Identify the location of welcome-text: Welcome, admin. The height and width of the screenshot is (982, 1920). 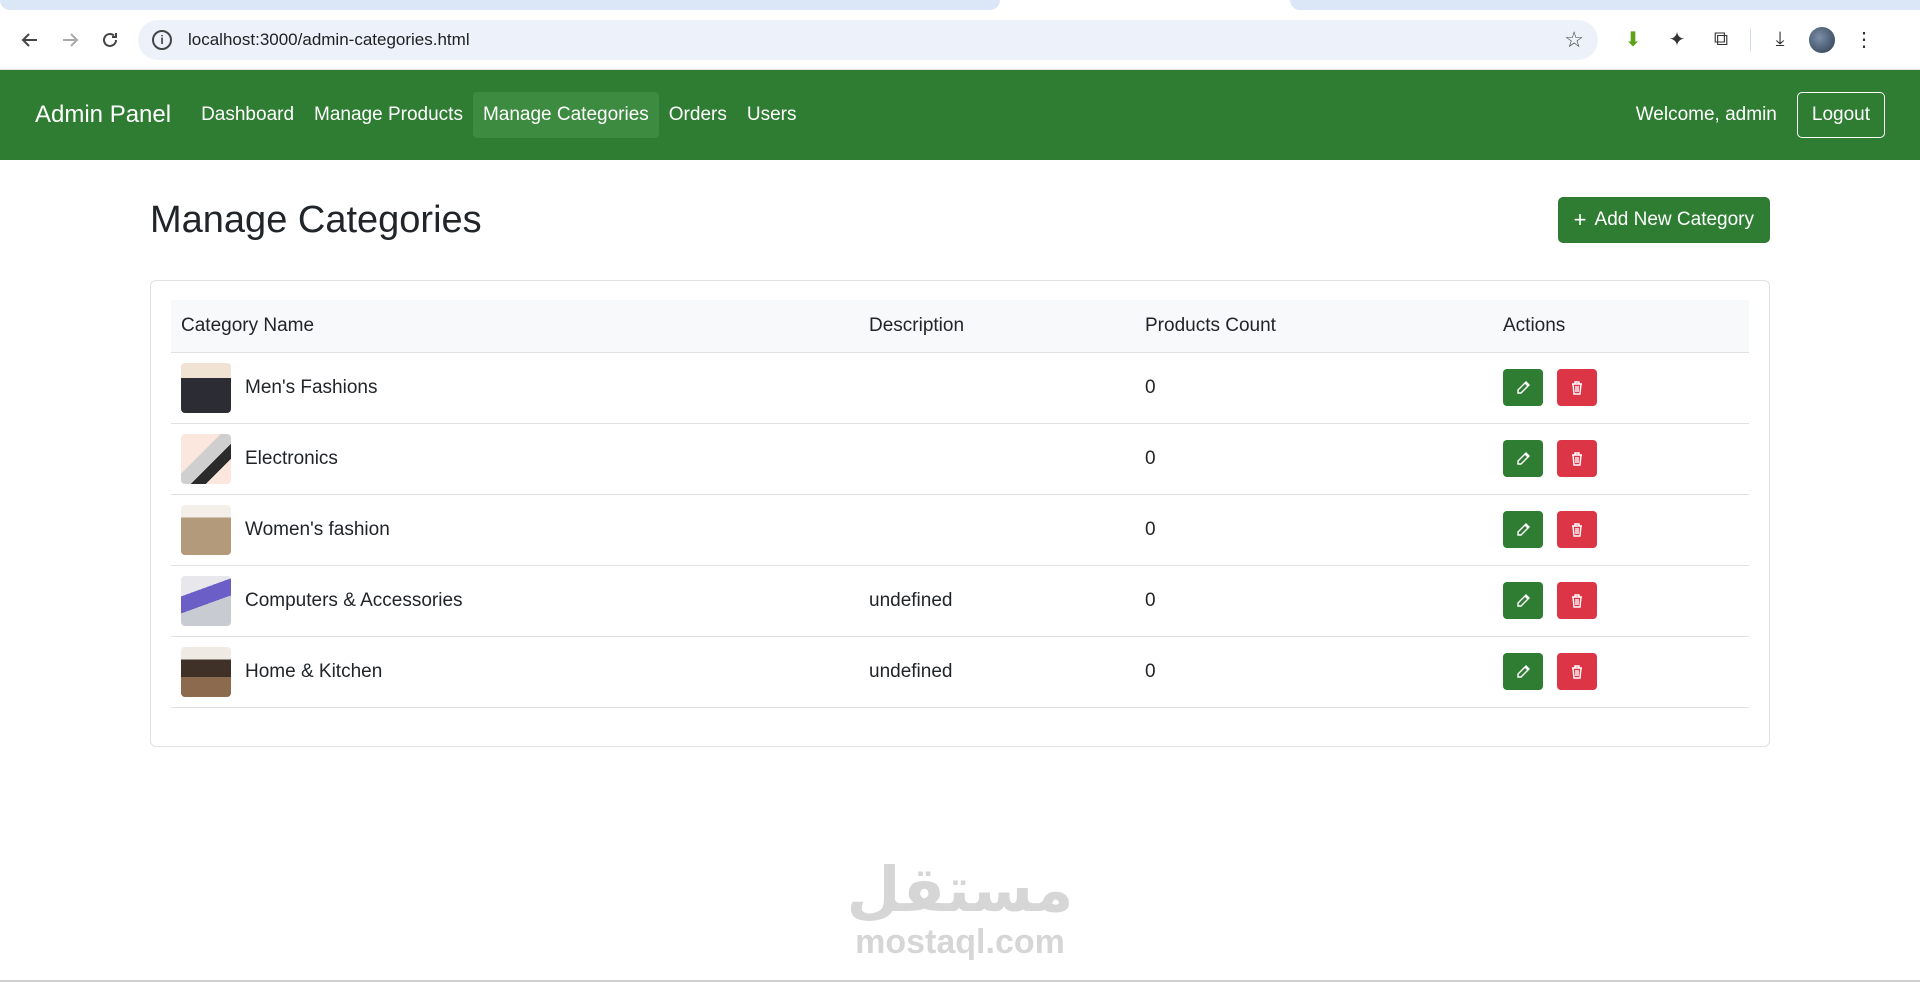
(1706, 114).